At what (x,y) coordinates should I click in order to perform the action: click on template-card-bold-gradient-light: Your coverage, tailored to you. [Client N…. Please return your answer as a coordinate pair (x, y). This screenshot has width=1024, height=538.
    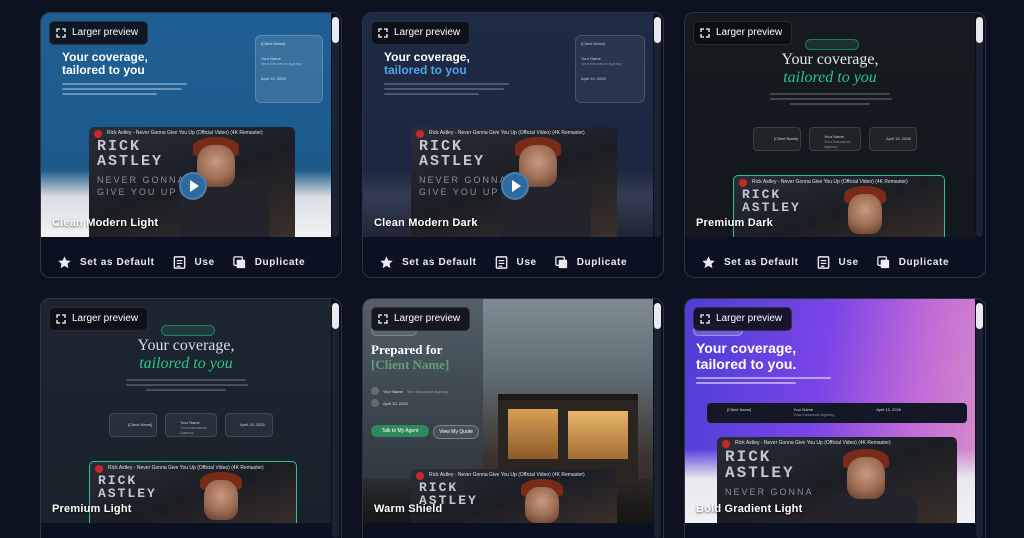
    Looking at the image, I should click on (835, 418).